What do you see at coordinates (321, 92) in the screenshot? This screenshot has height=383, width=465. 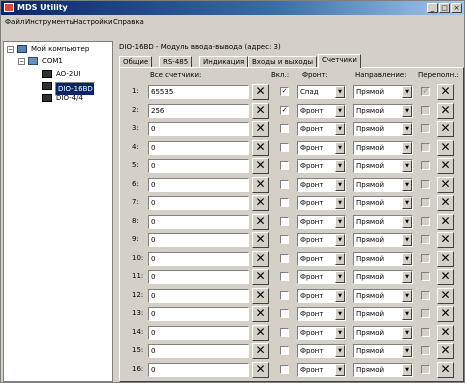 I see `edge-select: Спад ▼` at bounding box center [321, 92].